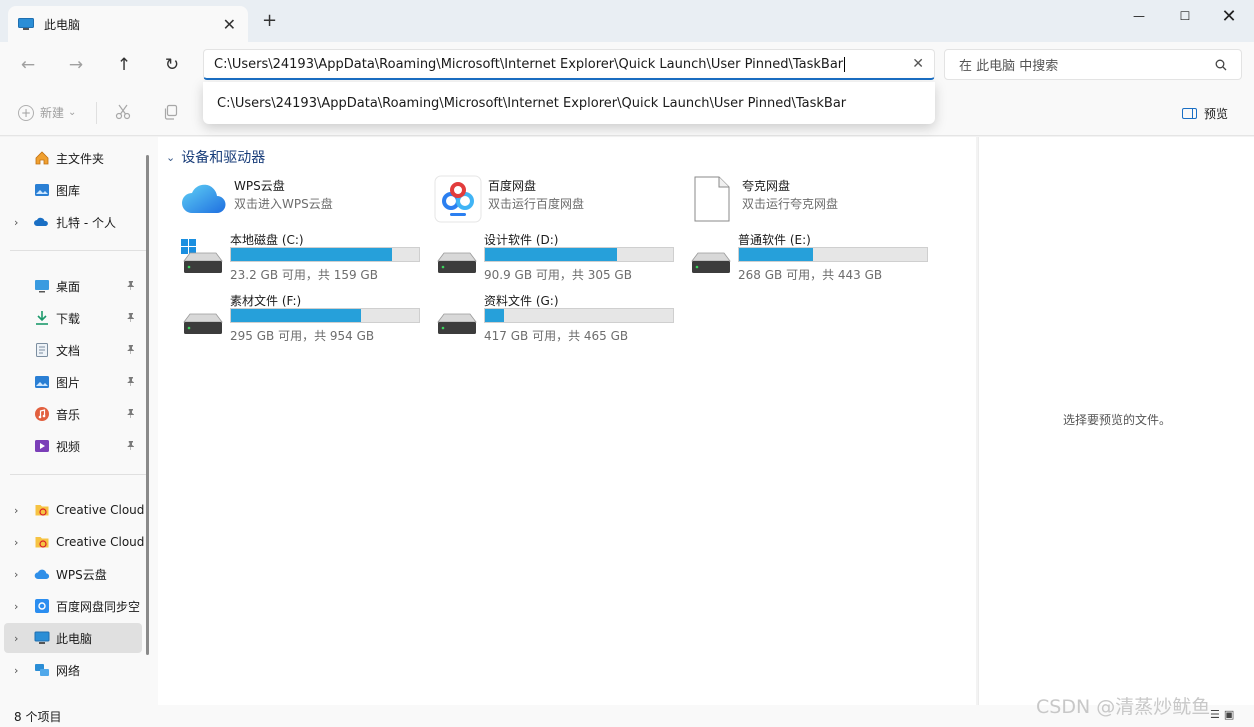 The image size is (1254, 727). What do you see at coordinates (42, 382) in the screenshot?
I see `pictures-icon` at bounding box center [42, 382].